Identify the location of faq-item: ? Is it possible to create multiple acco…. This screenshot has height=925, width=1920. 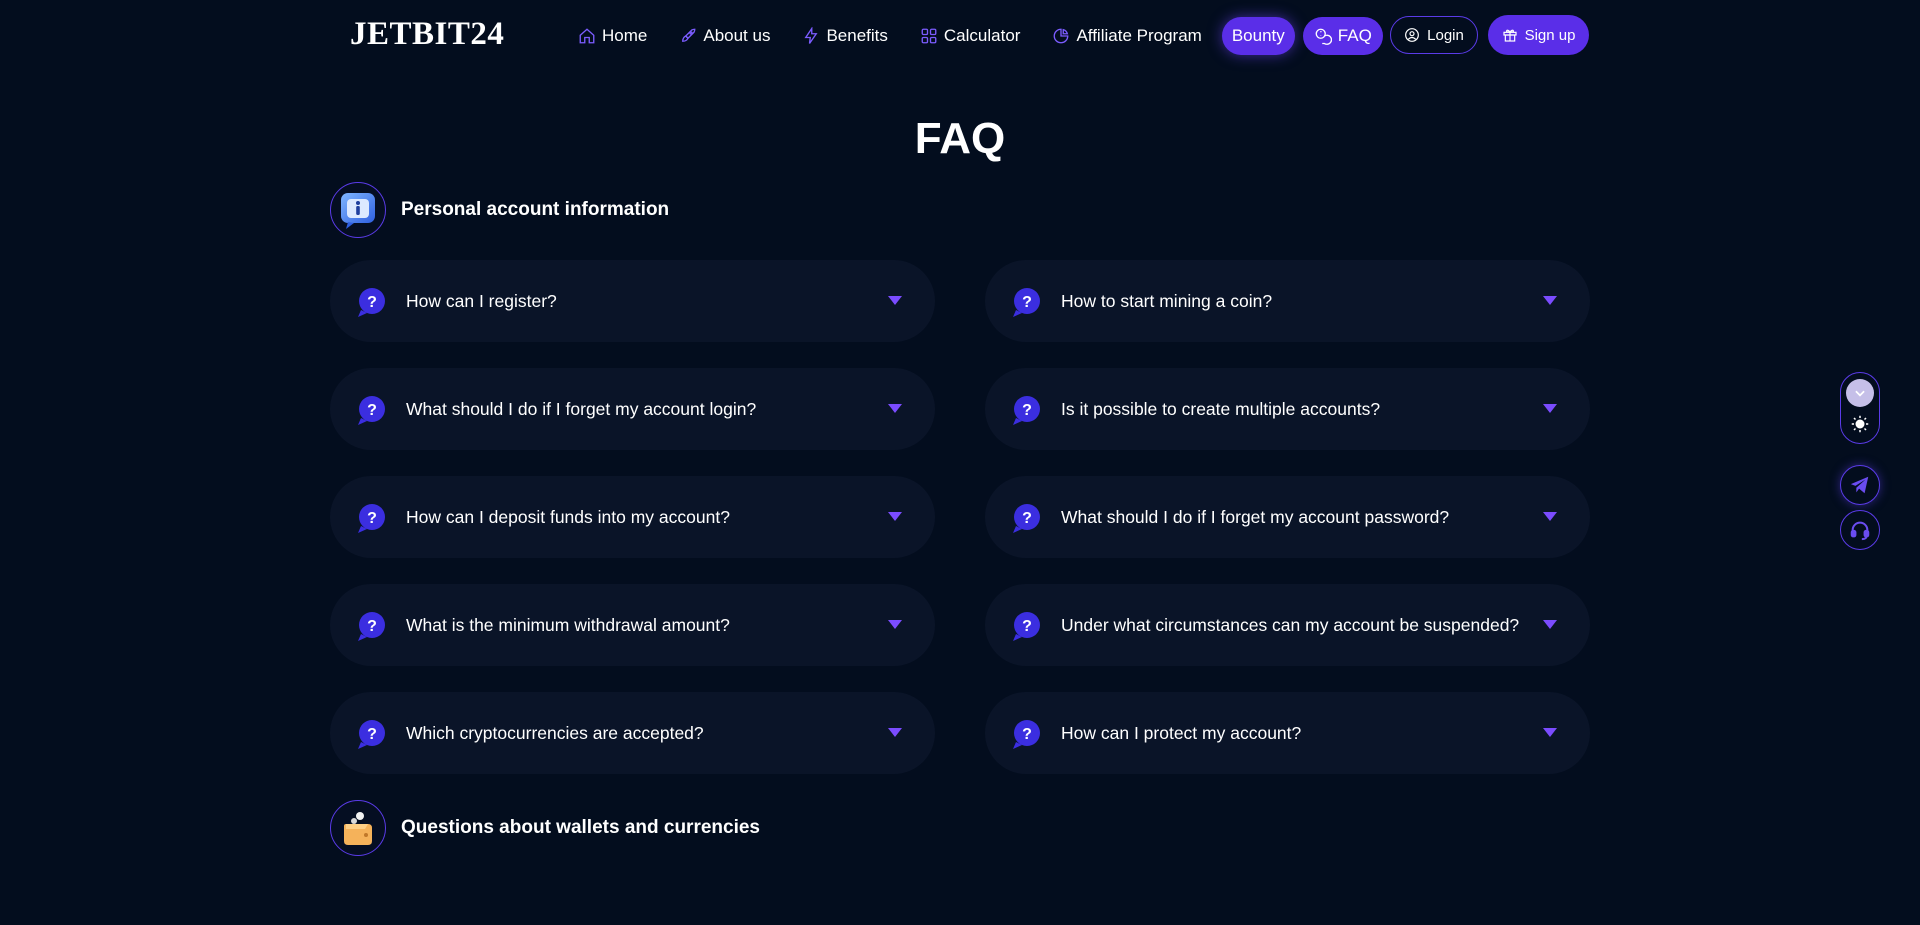
(1287, 409).